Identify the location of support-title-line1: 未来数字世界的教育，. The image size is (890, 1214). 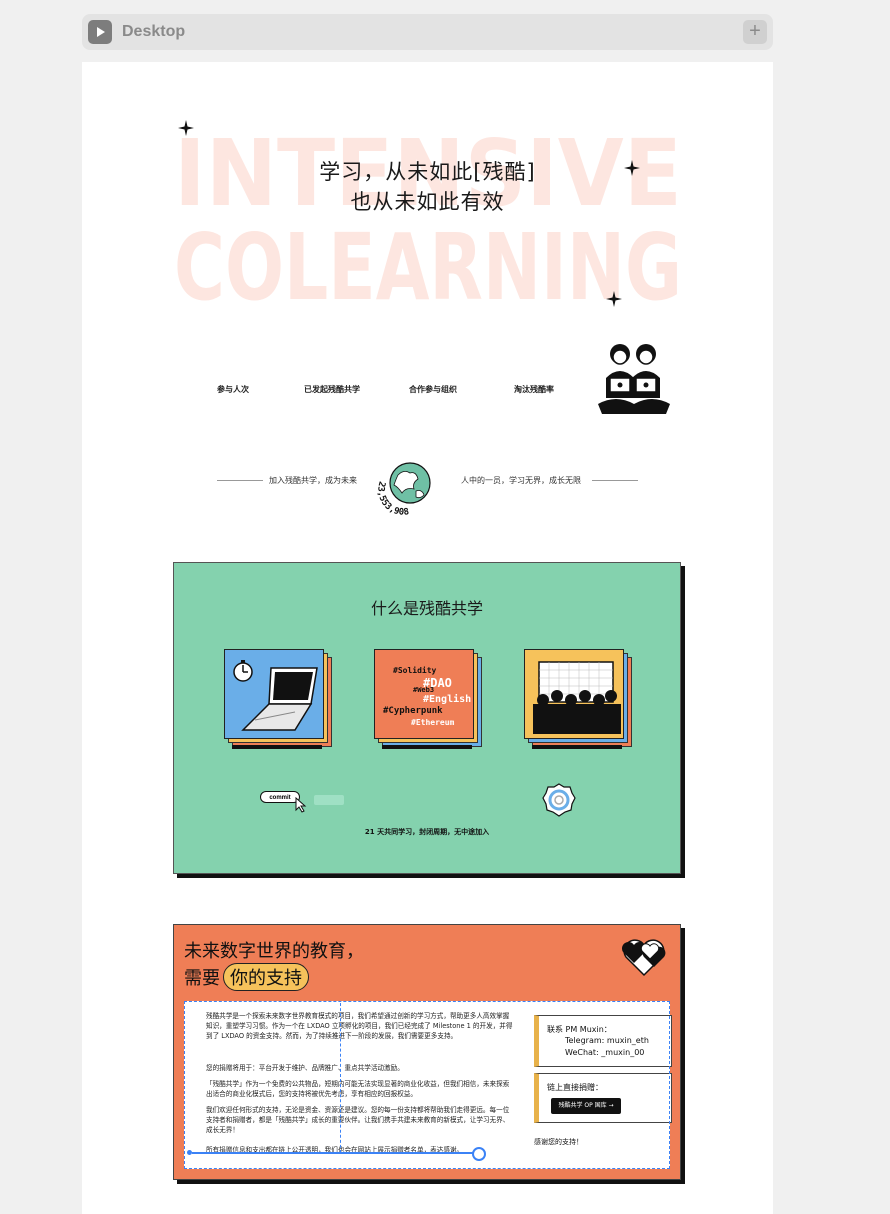
(274, 951).